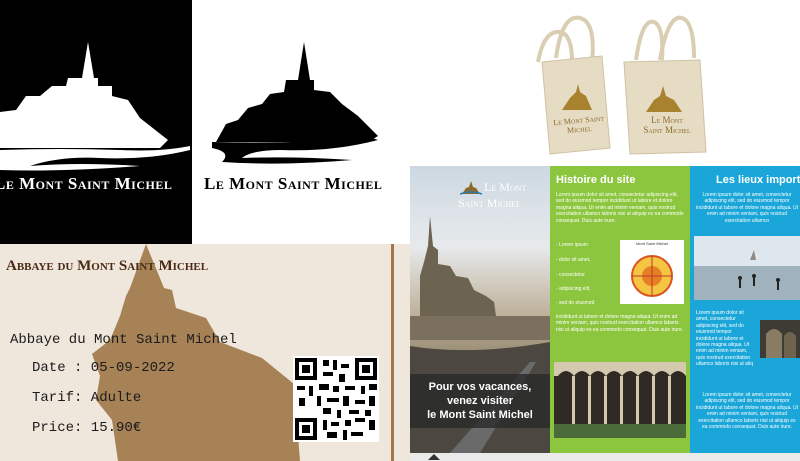 This screenshot has width=800, height=461. I want to click on beach-walkers-image, so click(747, 268).